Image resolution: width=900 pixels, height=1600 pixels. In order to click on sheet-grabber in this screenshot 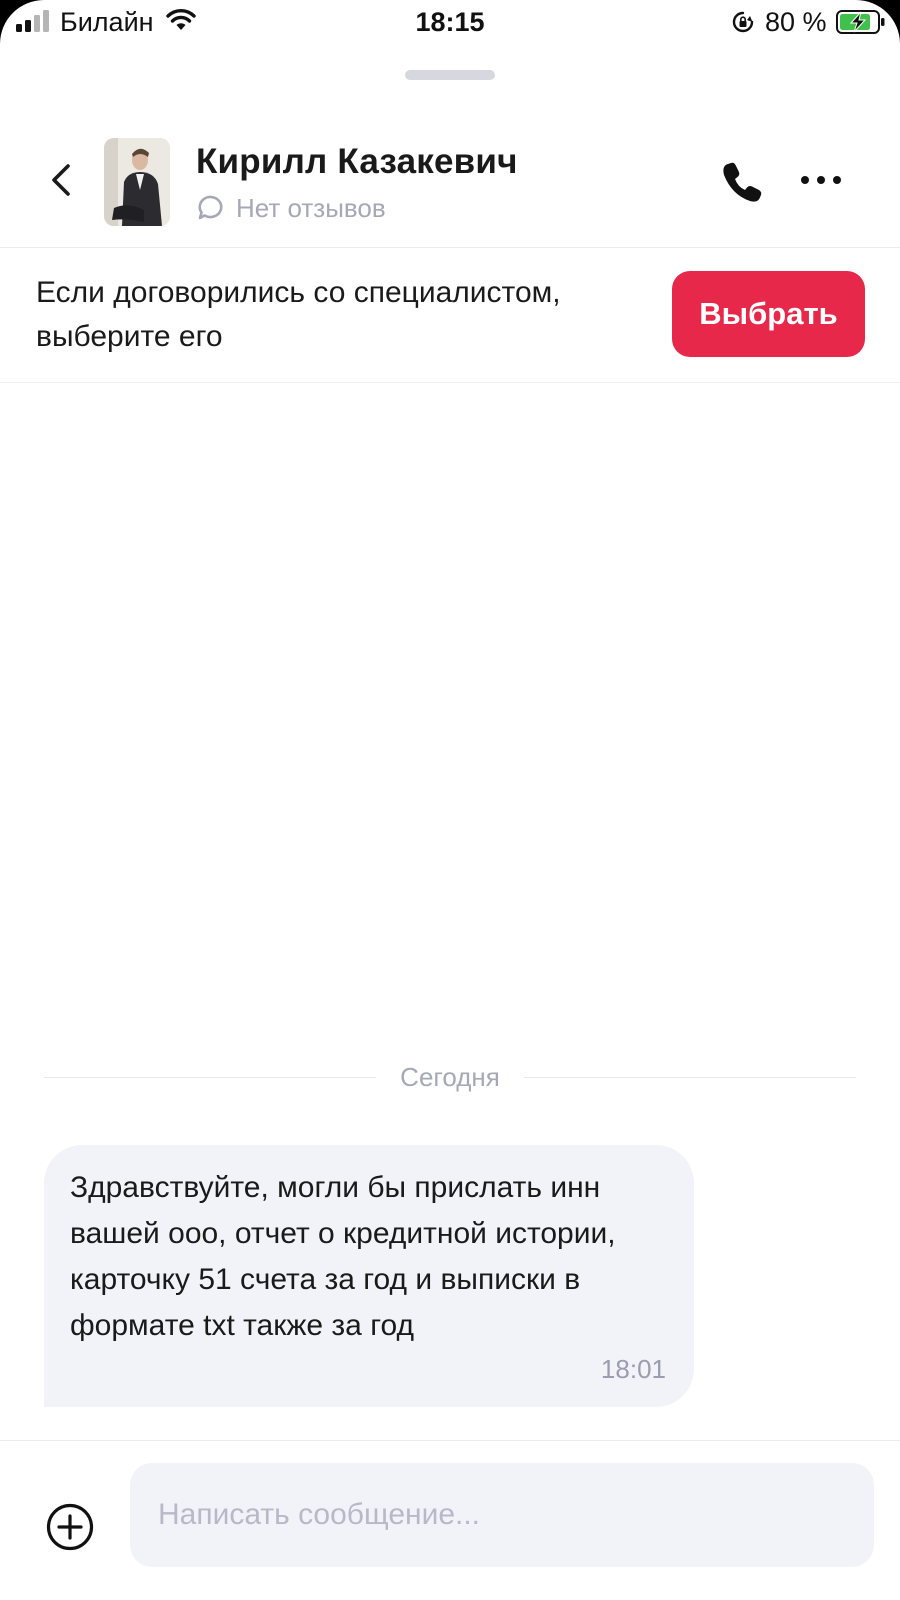, I will do `click(450, 75)`.